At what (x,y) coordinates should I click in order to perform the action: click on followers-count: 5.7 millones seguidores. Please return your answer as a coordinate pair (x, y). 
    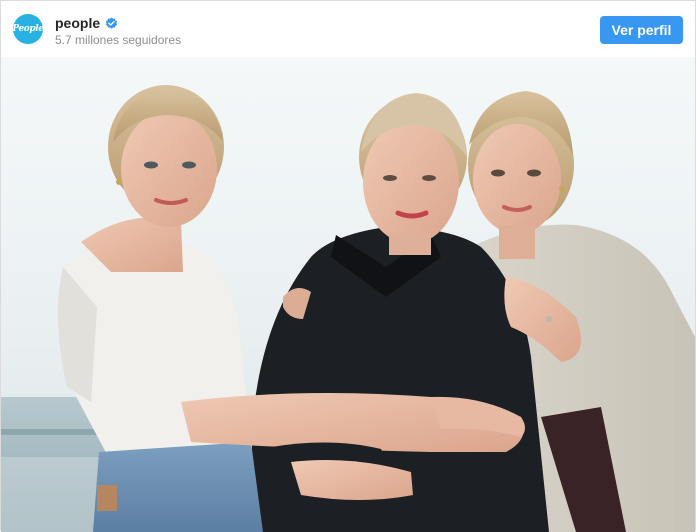
    Looking at the image, I should click on (118, 40).